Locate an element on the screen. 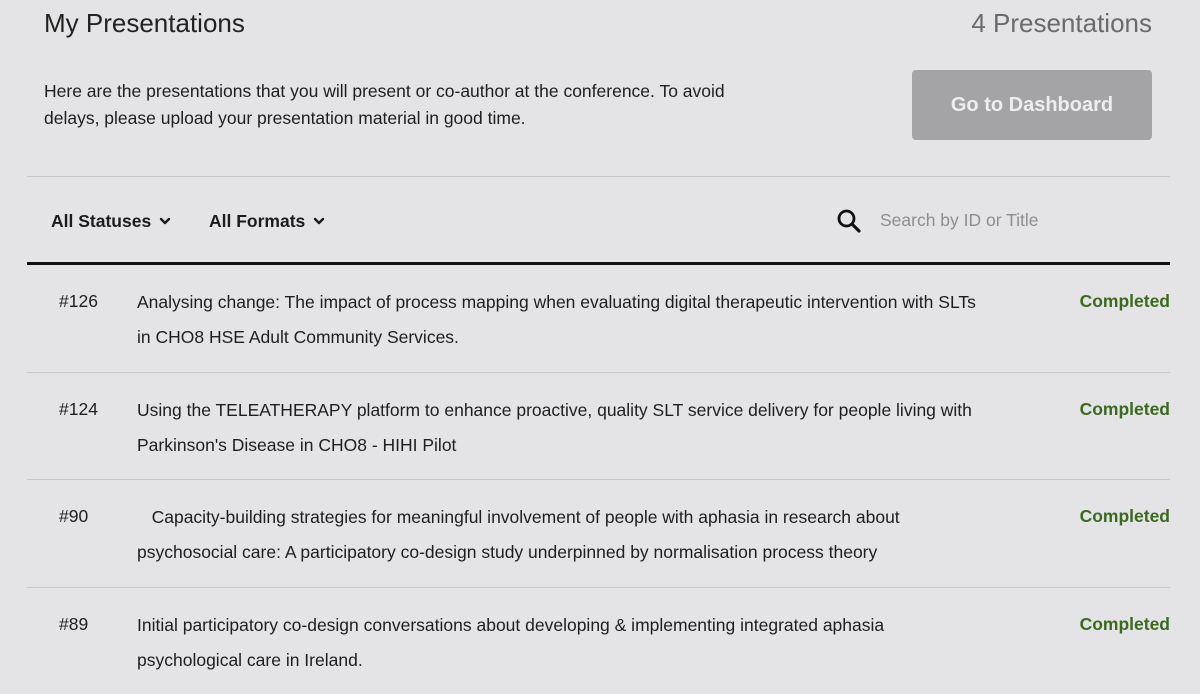 The width and height of the screenshot is (1200, 694). presentation-id: #89 is located at coordinates (73, 624).